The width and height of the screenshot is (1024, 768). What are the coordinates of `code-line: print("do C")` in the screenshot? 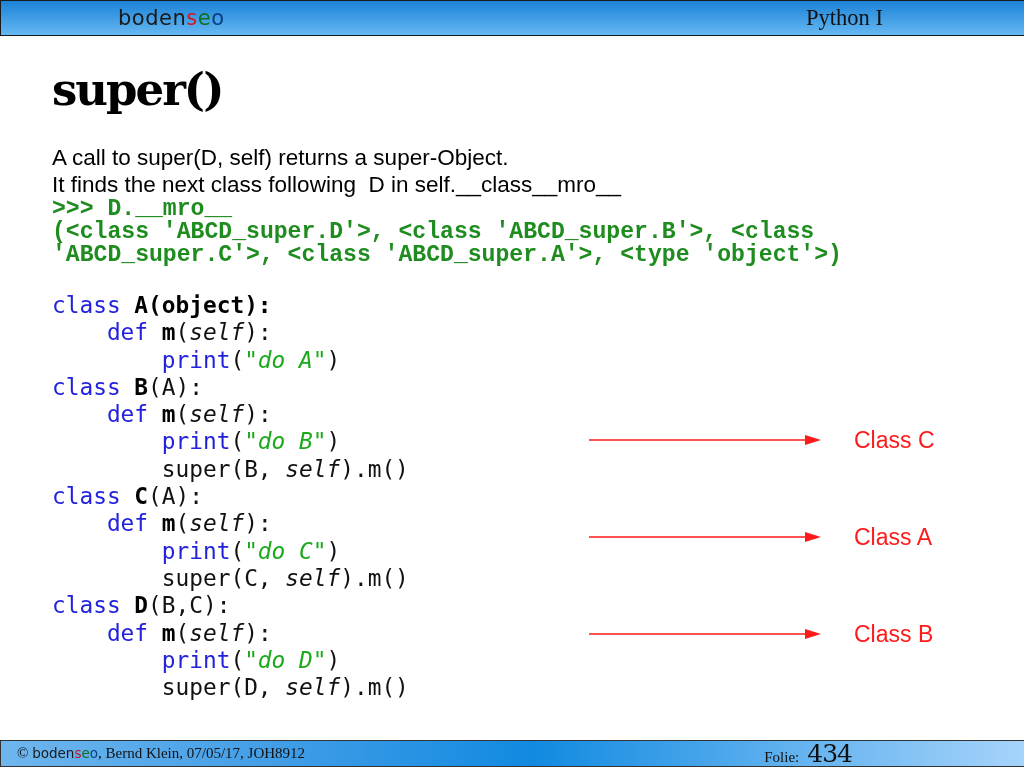 It's located at (251, 551).